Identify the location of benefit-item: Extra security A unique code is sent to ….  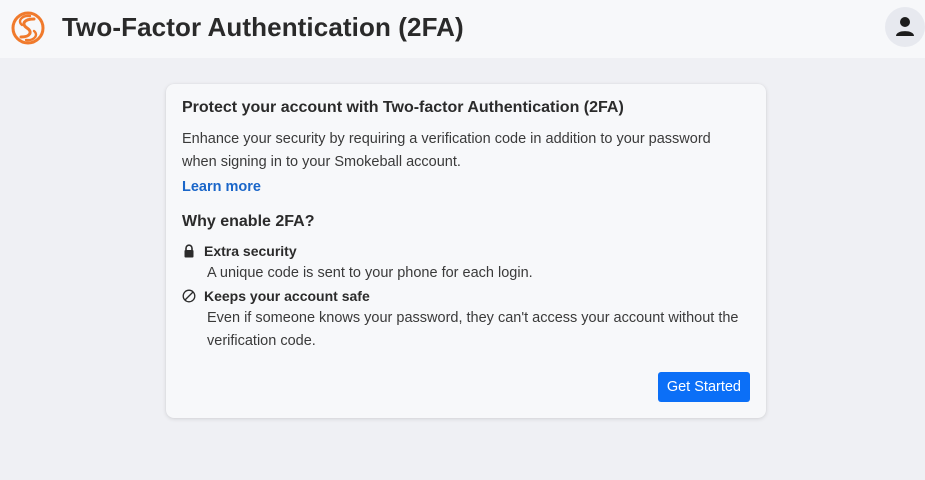
(466, 262).